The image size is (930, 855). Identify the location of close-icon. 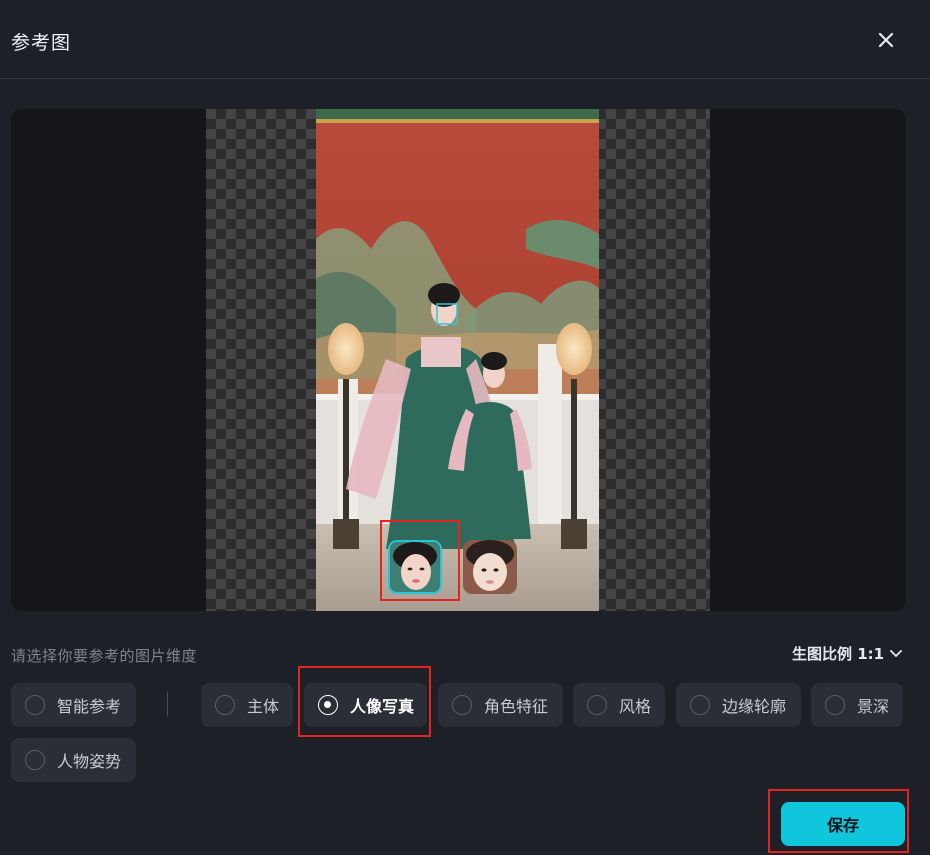
(886, 40).